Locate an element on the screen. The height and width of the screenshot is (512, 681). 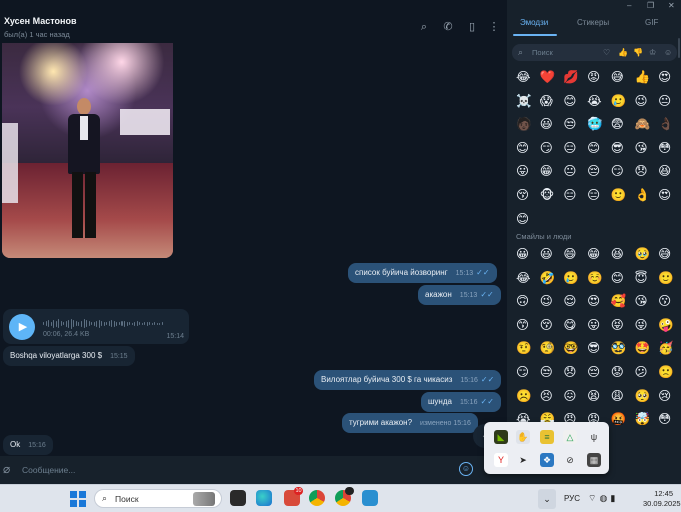
emoji-cell: 🤬 is located at coordinates (623, 424).